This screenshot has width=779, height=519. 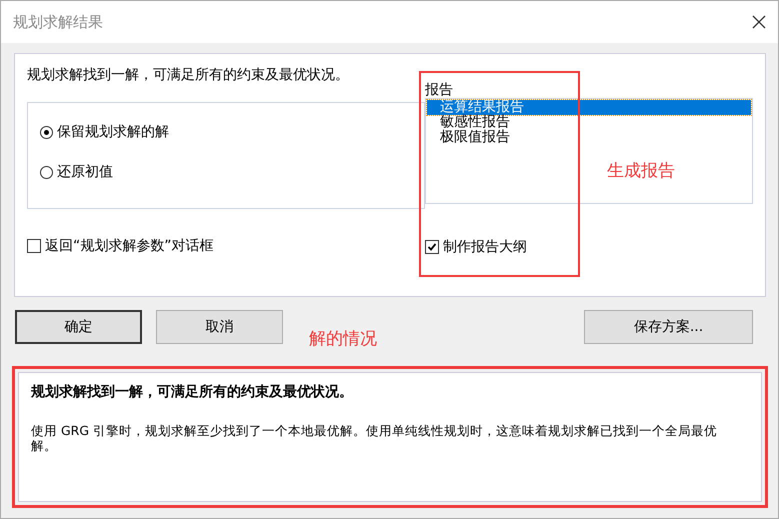 What do you see at coordinates (439, 90) in the screenshot?
I see `reports-label: 报告` at bounding box center [439, 90].